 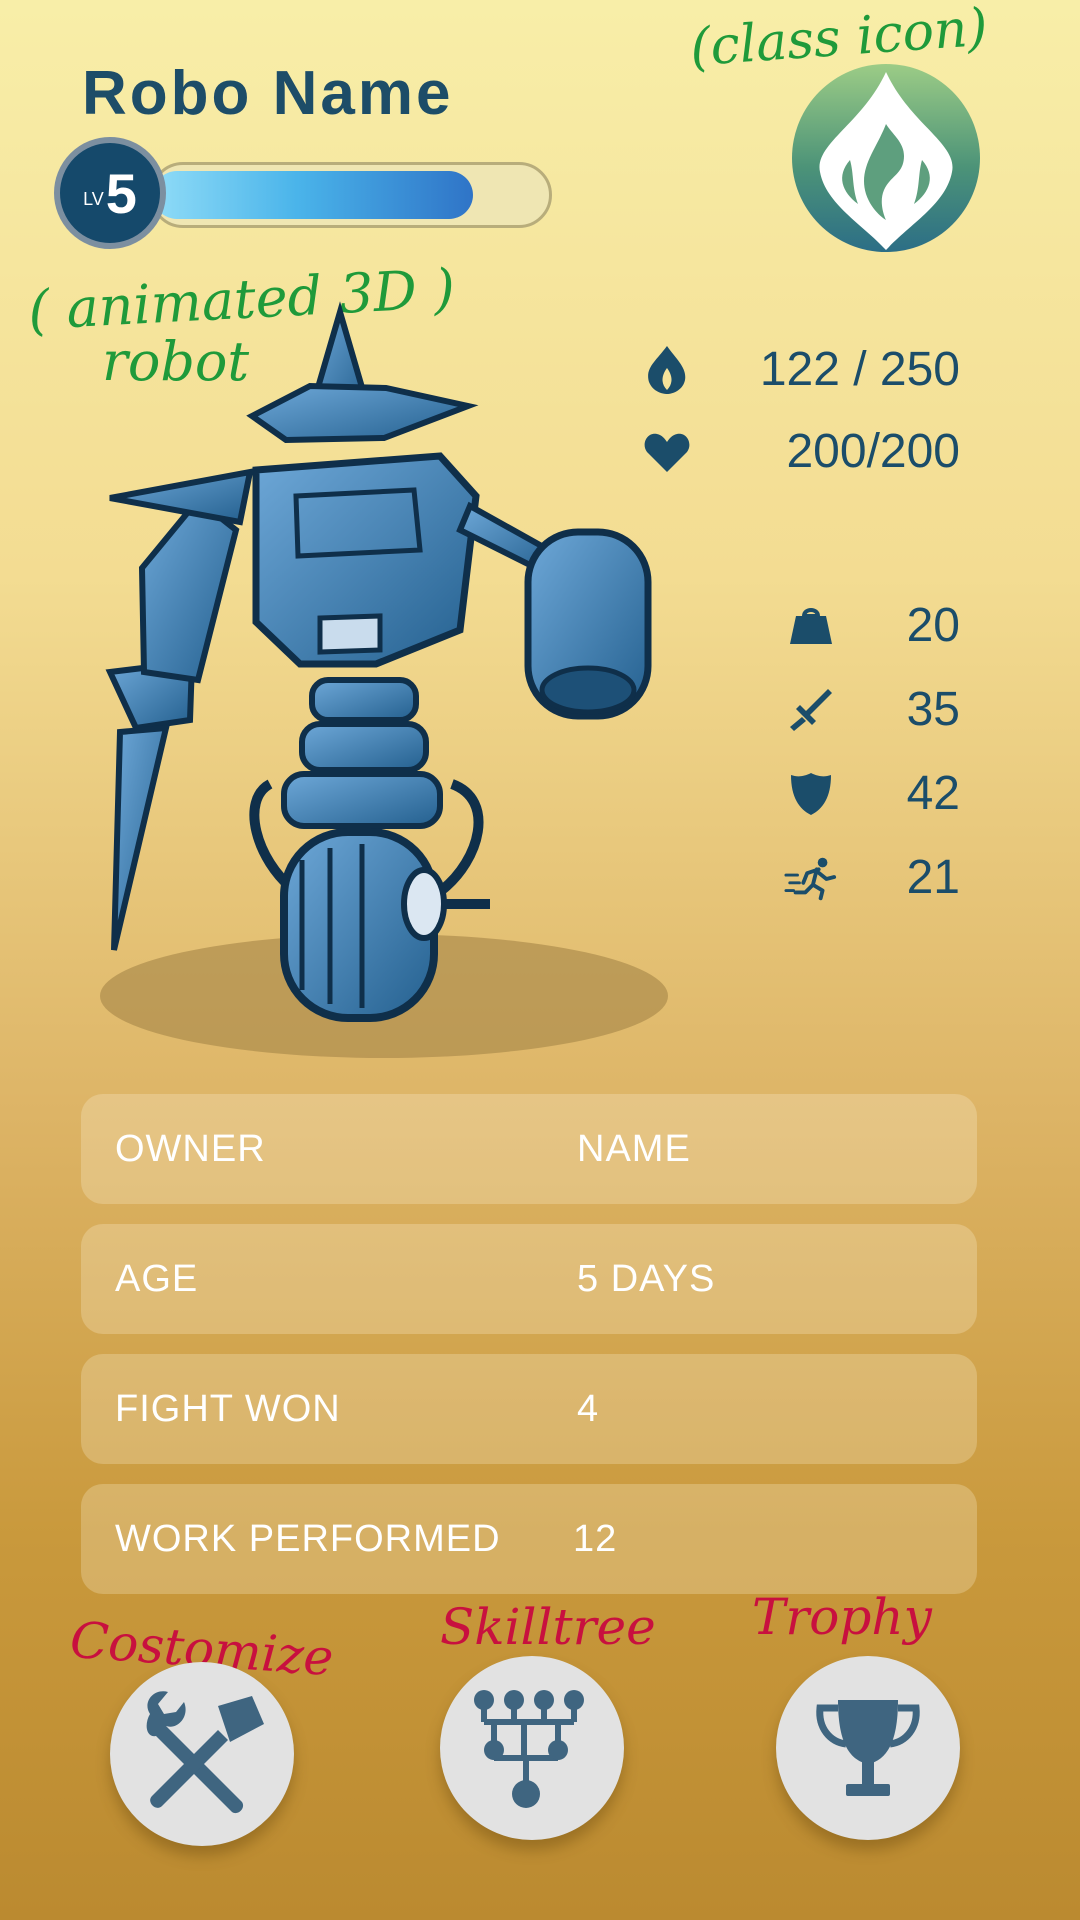 I want to click on class-icon, so click(x=886, y=158).